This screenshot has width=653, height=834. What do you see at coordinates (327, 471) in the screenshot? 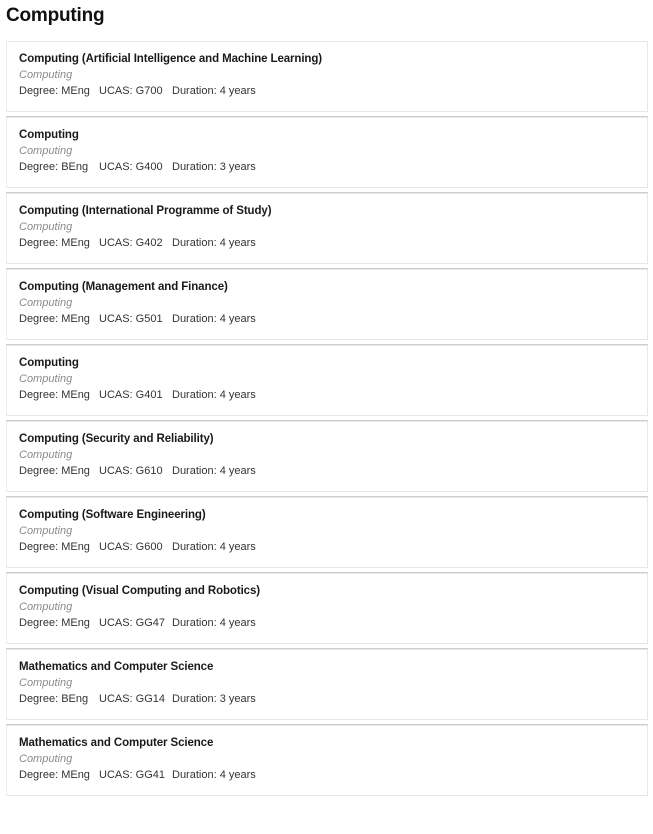
I see `course-meta-row: Degree: MEng UCAS: G610 Duration: 4 years` at bounding box center [327, 471].